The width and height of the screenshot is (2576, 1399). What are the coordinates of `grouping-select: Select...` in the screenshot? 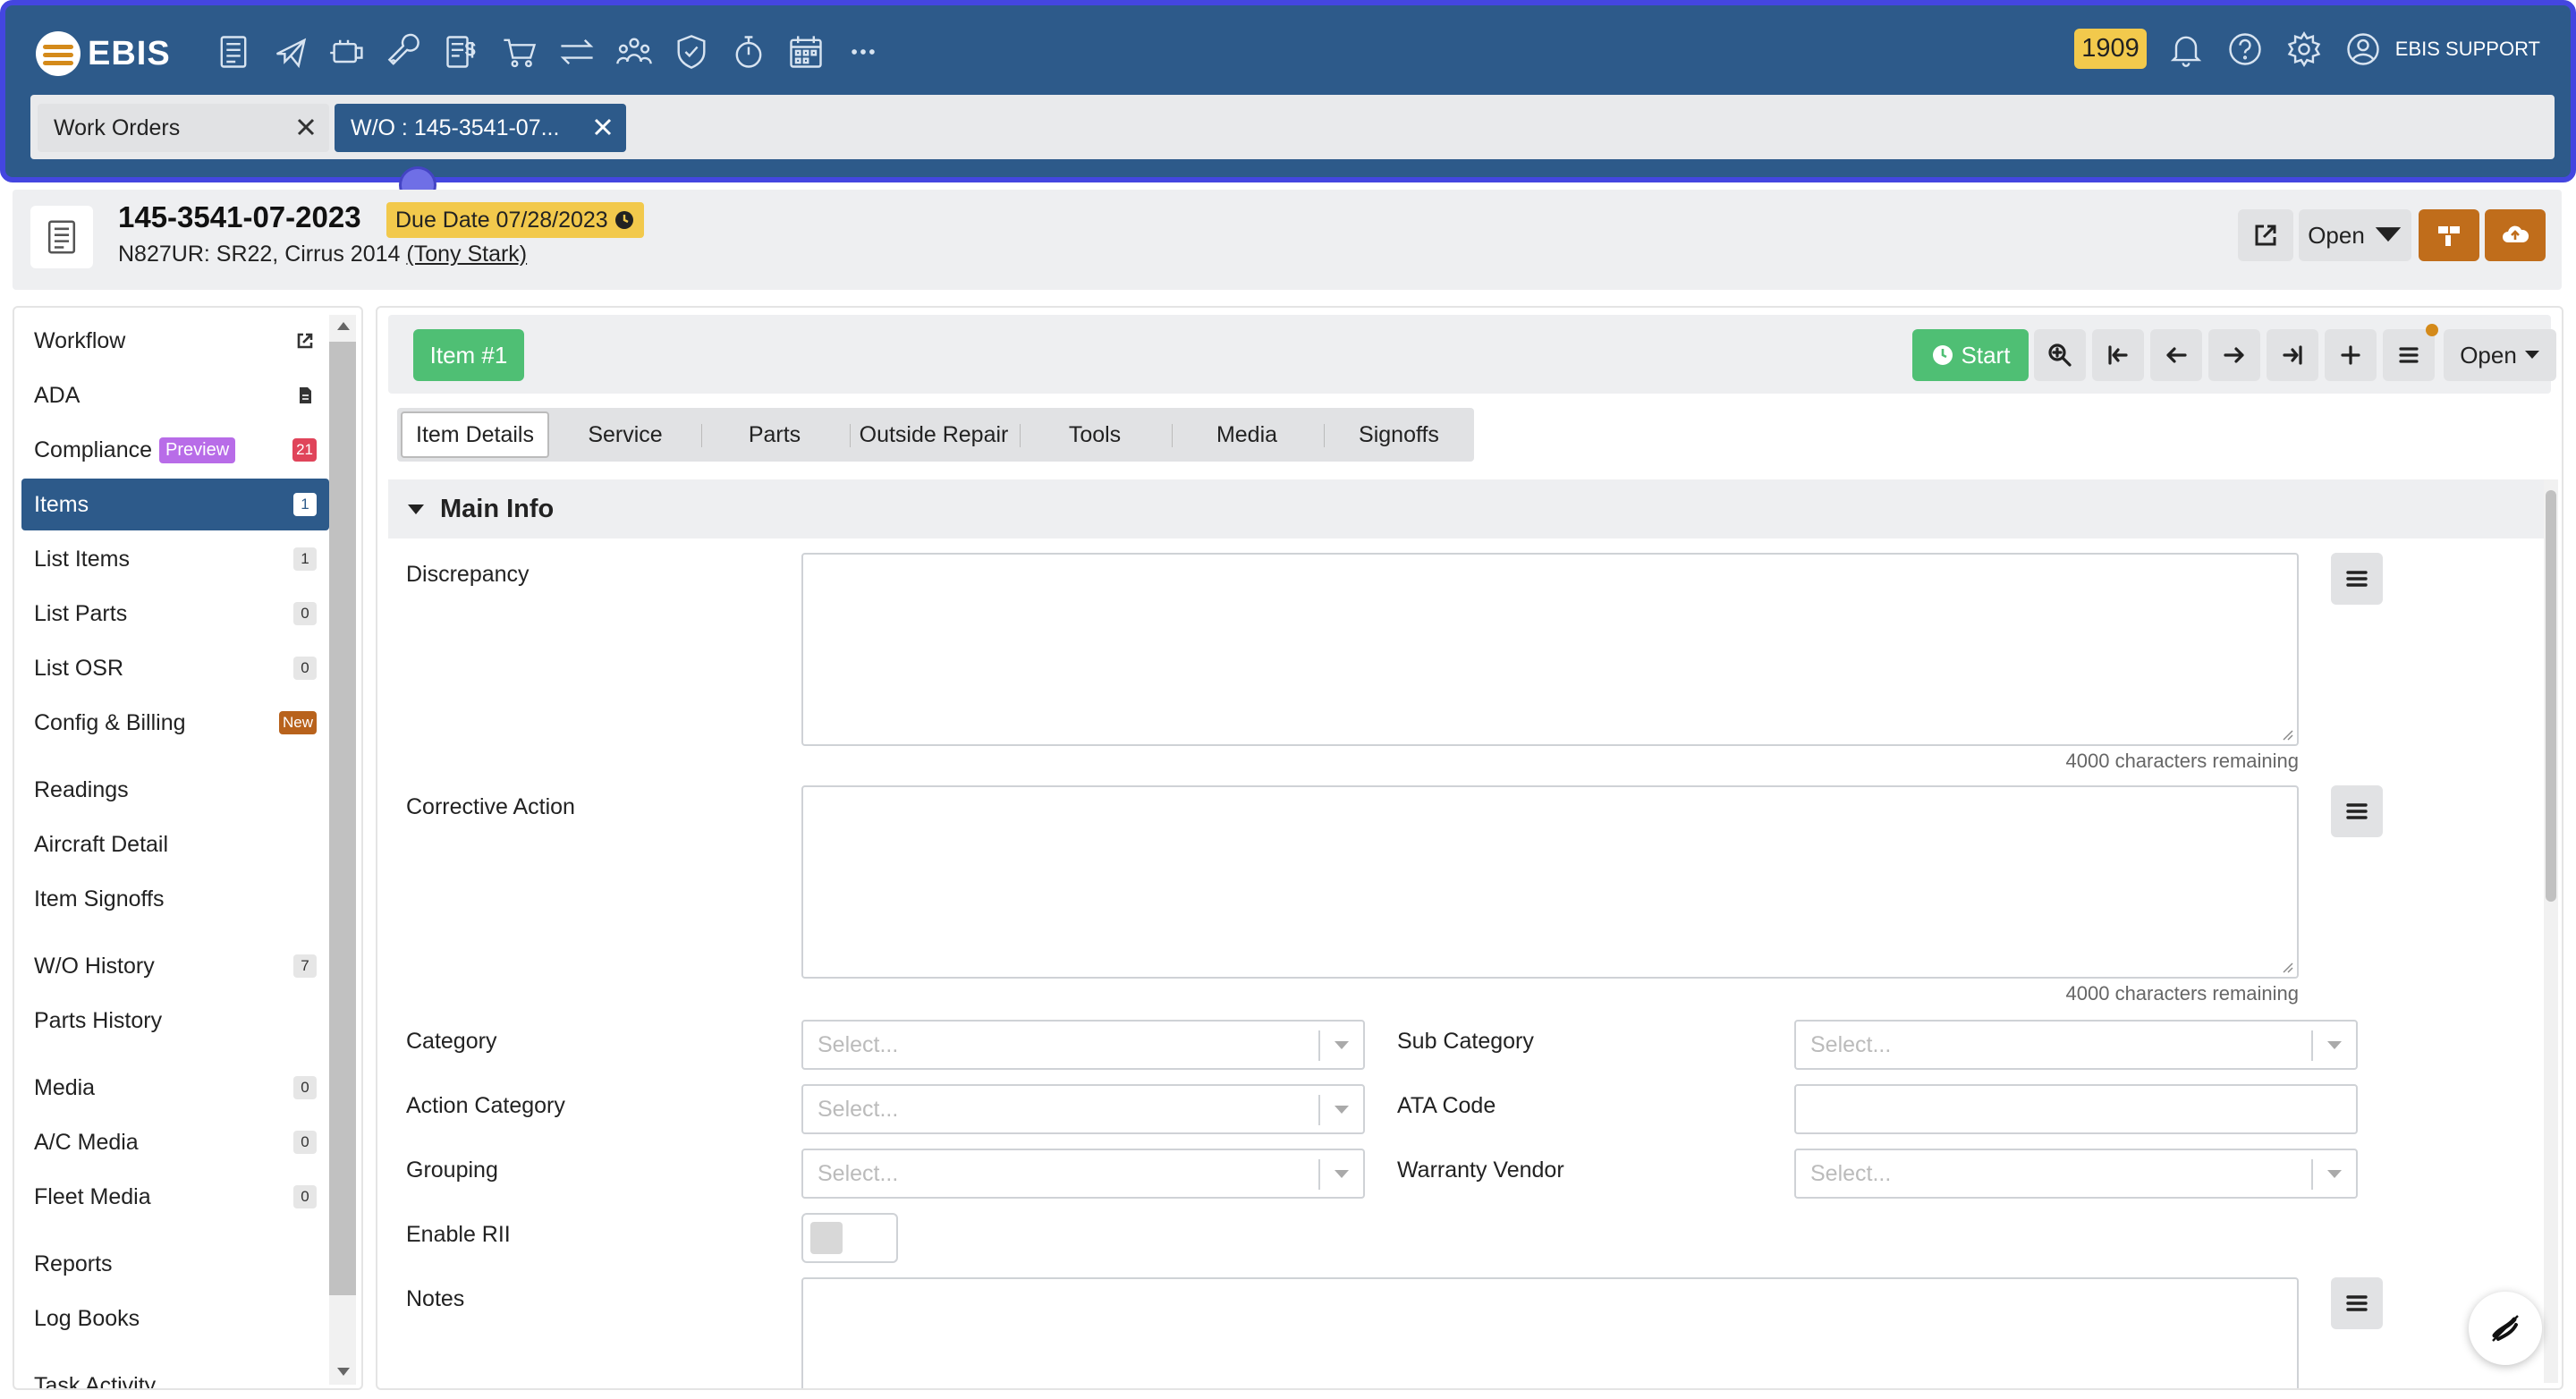 It's located at (1083, 1174).